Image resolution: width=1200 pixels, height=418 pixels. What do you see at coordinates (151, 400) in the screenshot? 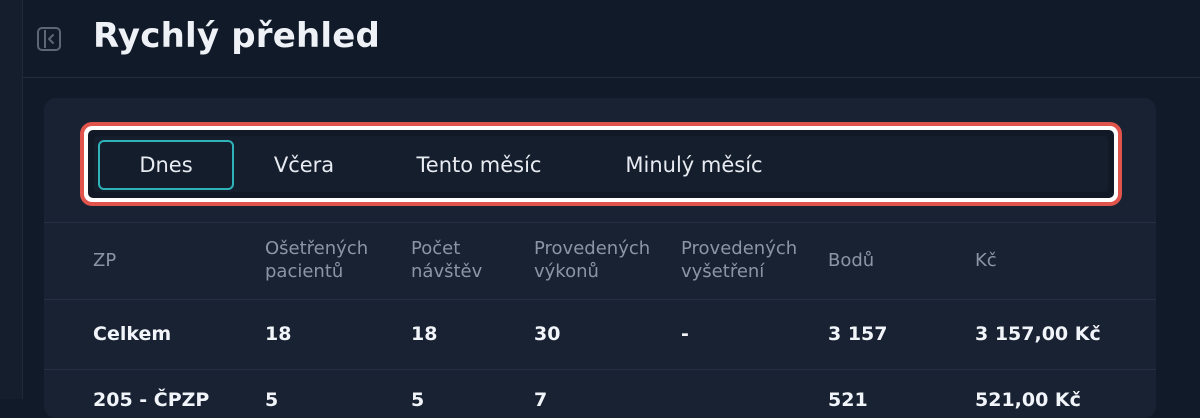
I see `table-cell: 205 - ČPZP` at bounding box center [151, 400].